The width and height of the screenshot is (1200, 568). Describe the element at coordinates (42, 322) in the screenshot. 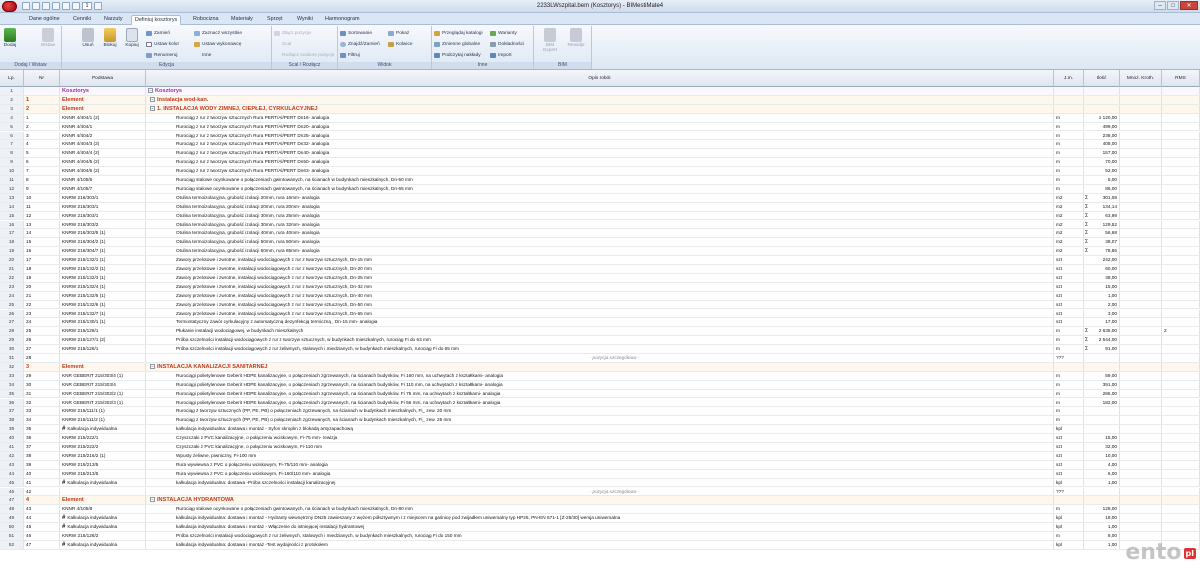

I see `cell-nr: 24` at that location.